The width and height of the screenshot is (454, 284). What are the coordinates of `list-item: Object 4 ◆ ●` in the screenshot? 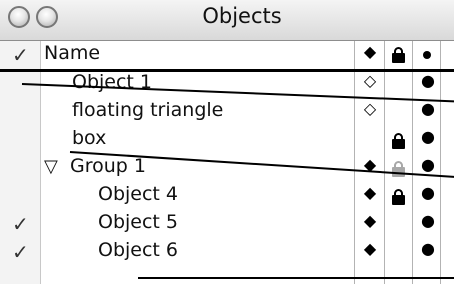 It's located at (227, 196).